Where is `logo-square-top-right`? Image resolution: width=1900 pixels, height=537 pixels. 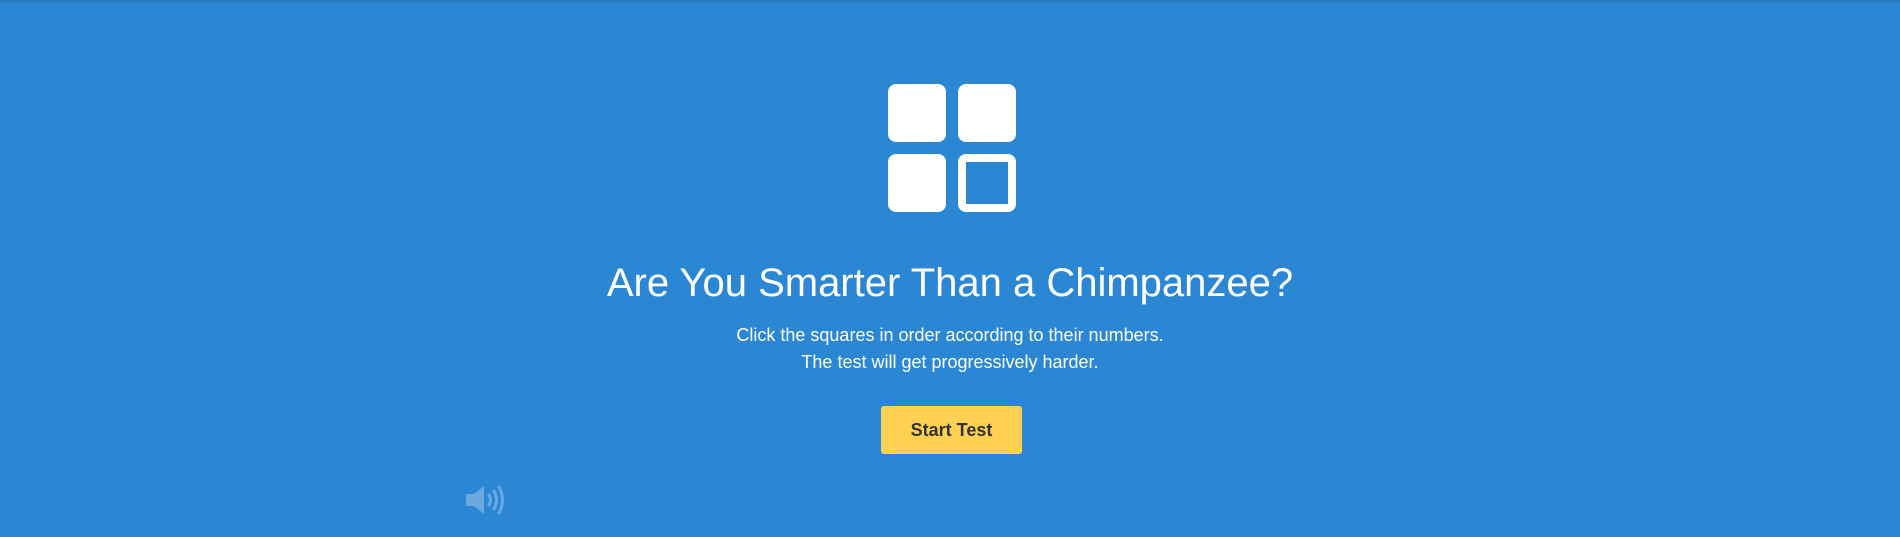
logo-square-top-right is located at coordinates (987, 113).